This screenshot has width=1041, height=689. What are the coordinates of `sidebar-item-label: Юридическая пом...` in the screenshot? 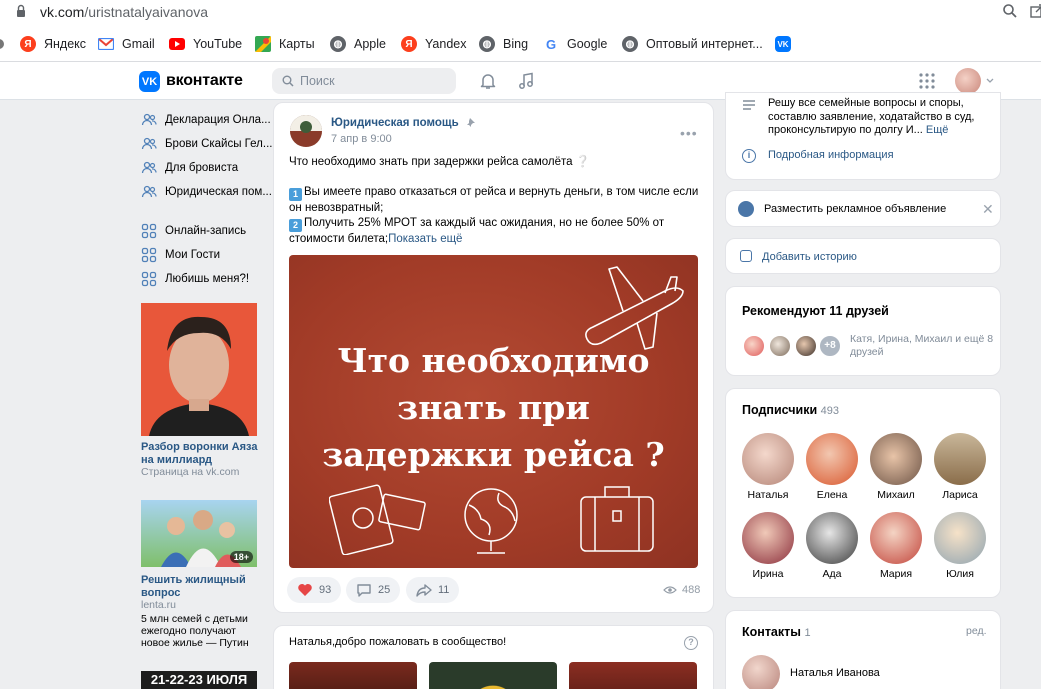 It's located at (218, 192).